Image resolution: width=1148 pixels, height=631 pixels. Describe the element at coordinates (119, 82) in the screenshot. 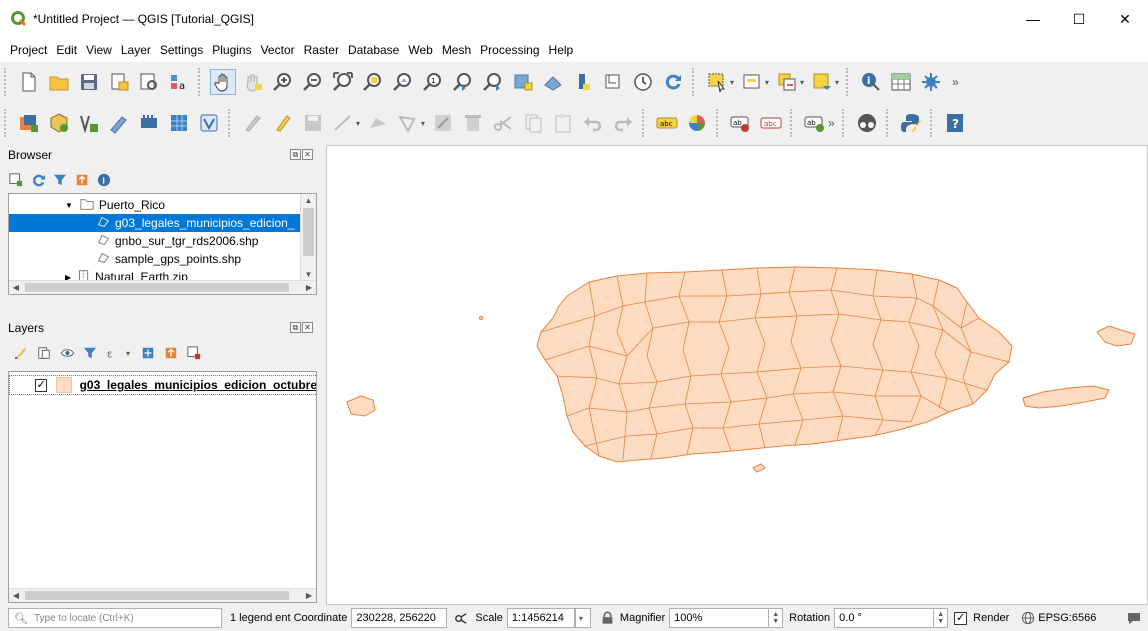

I see `new-print-layout-icon` at that location.